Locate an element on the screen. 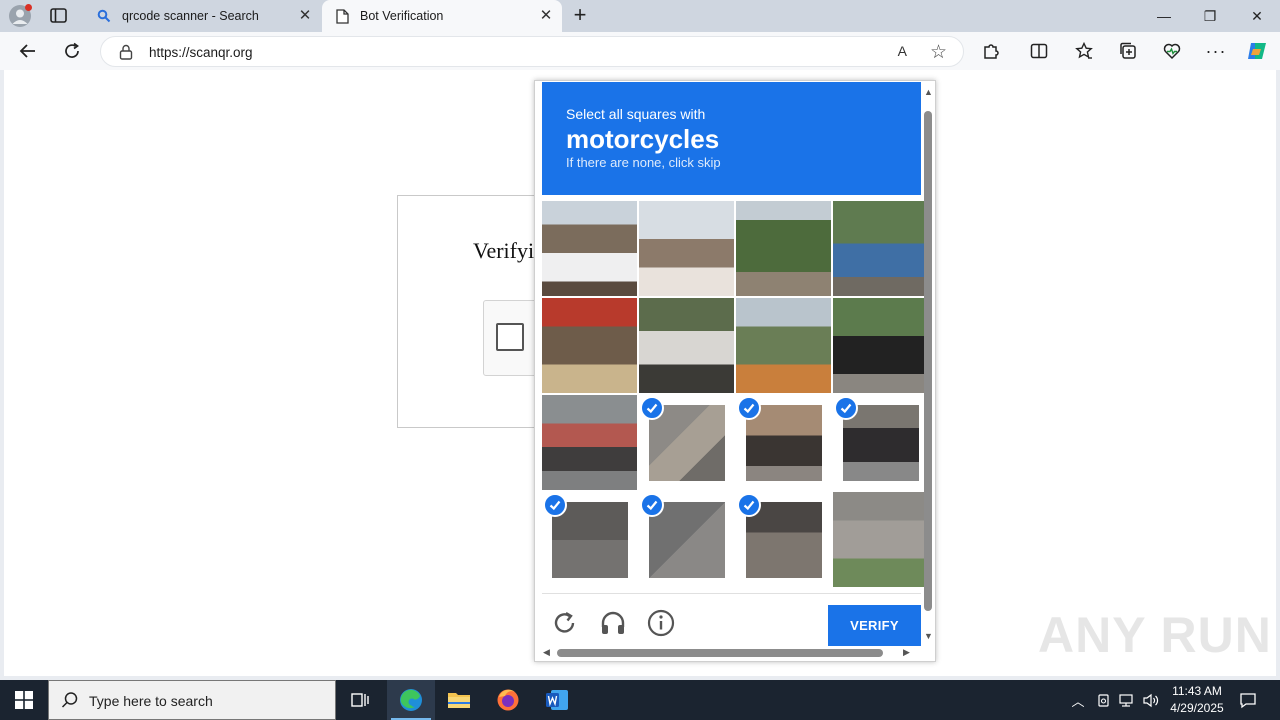  network-icon is located at coordinates (1126, 700).